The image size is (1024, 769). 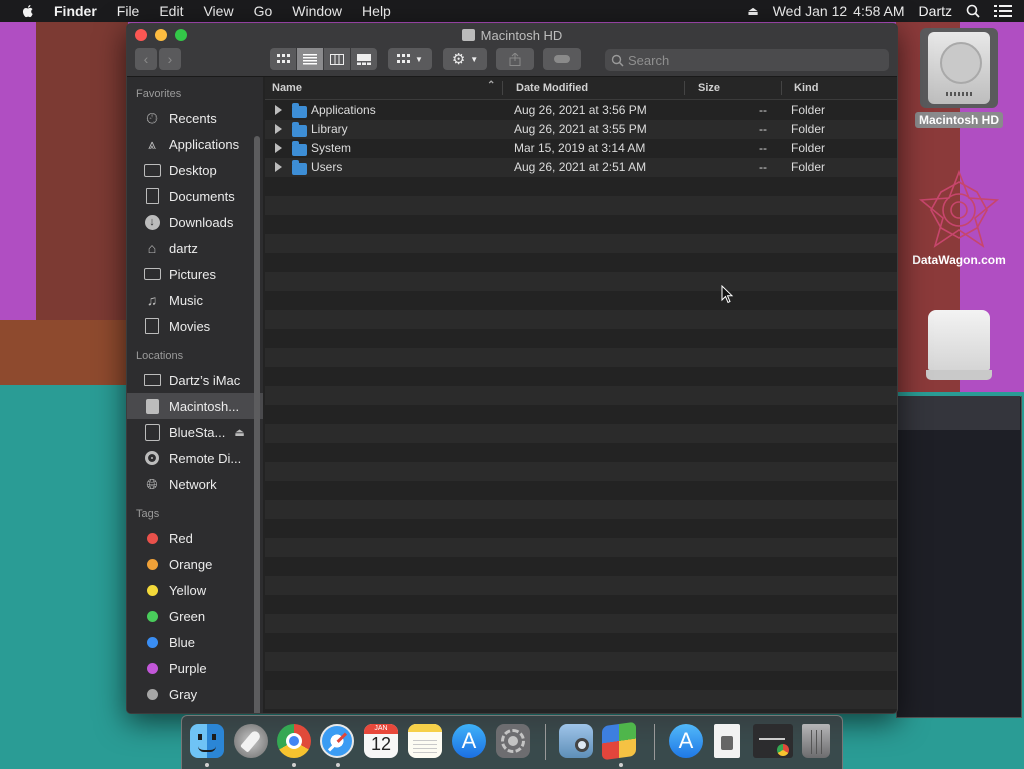 What do you see at coordinates (152, 458) in the screenshot?
I see `cd-icon` at bounding box center [152, 458].